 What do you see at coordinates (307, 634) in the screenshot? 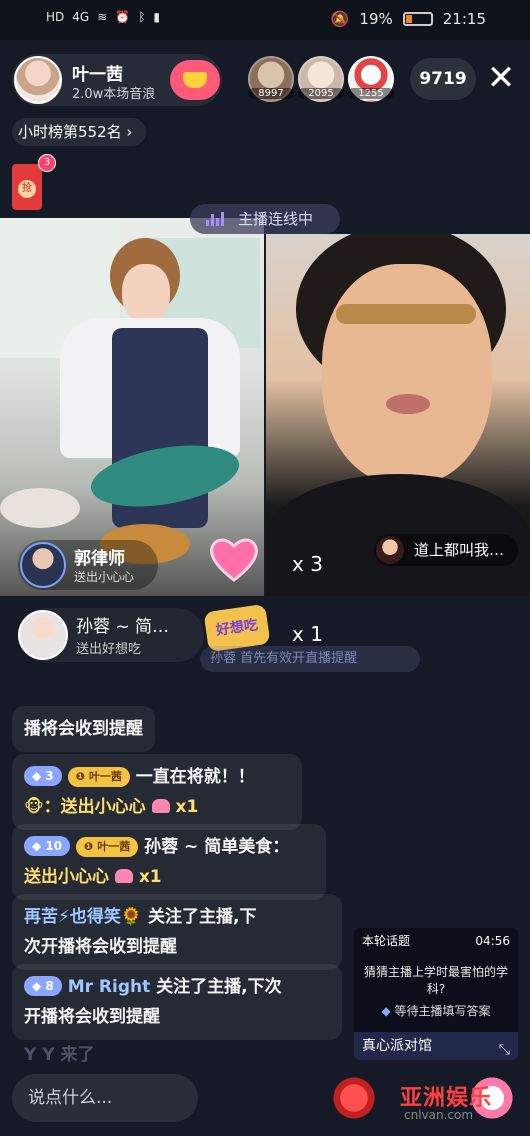
I see `gift-multiplier: x 1` at bounding box center [307, 634].